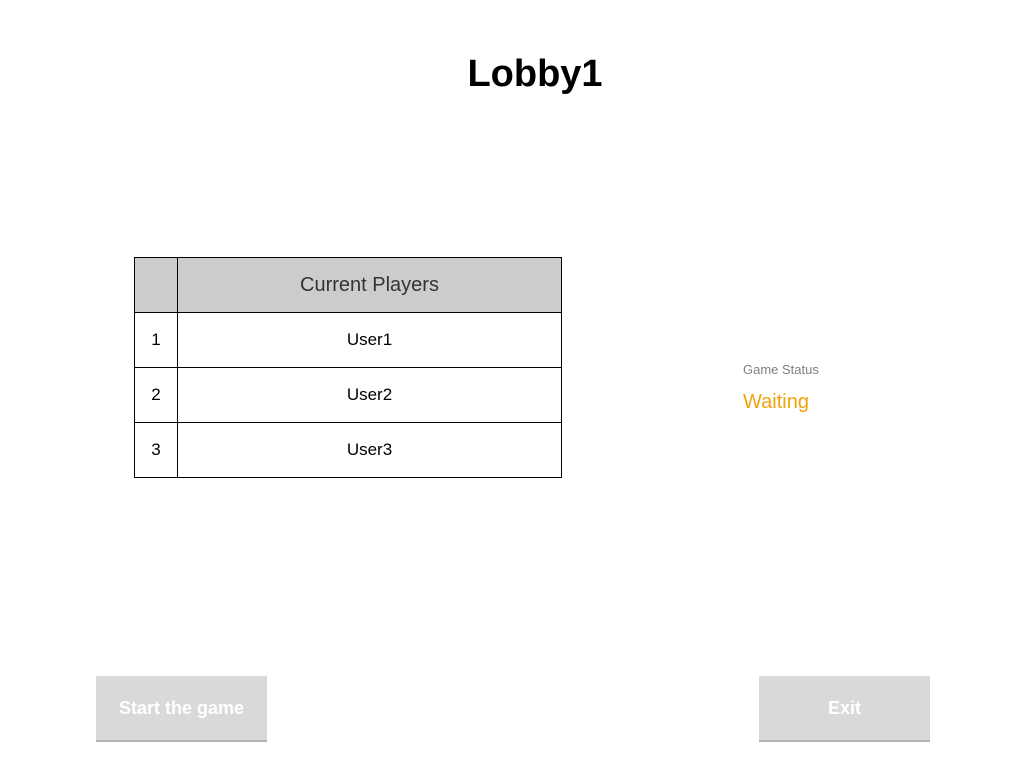  Describe the element at coordinates (181, 709) in the screenshot. I see `start-game-button: Start the game` at that location.